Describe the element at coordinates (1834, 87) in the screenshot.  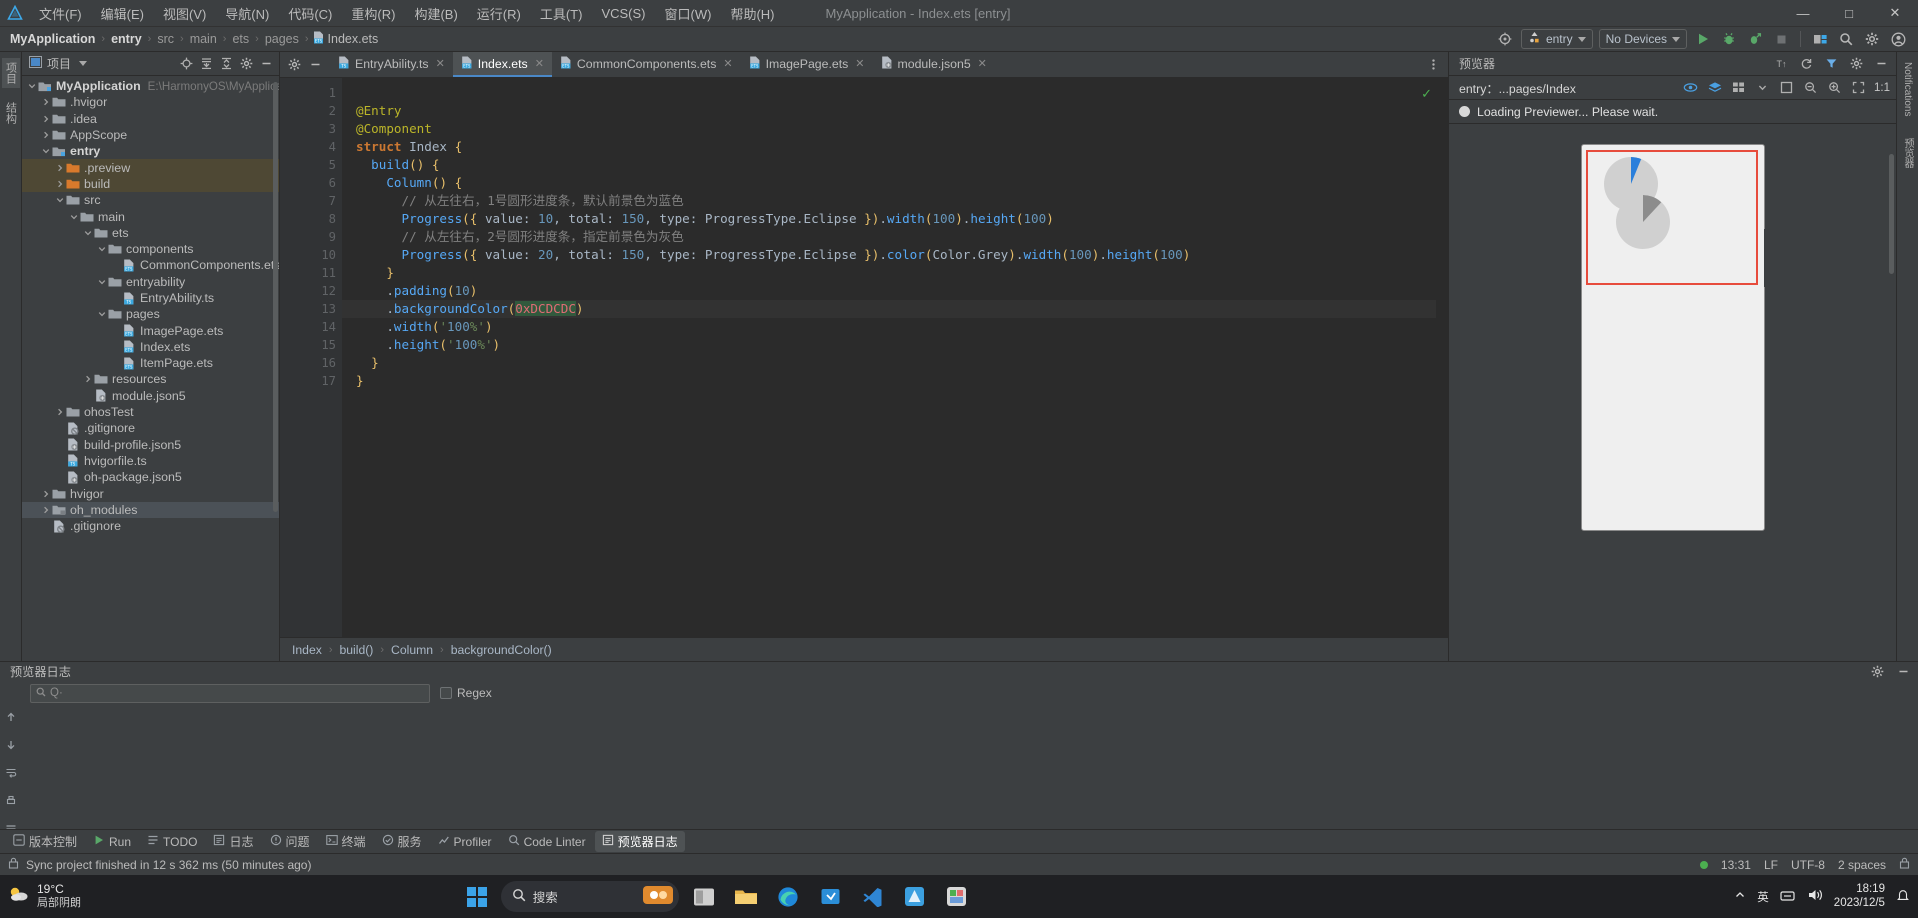
I see `zoom-in-icon` at that location.